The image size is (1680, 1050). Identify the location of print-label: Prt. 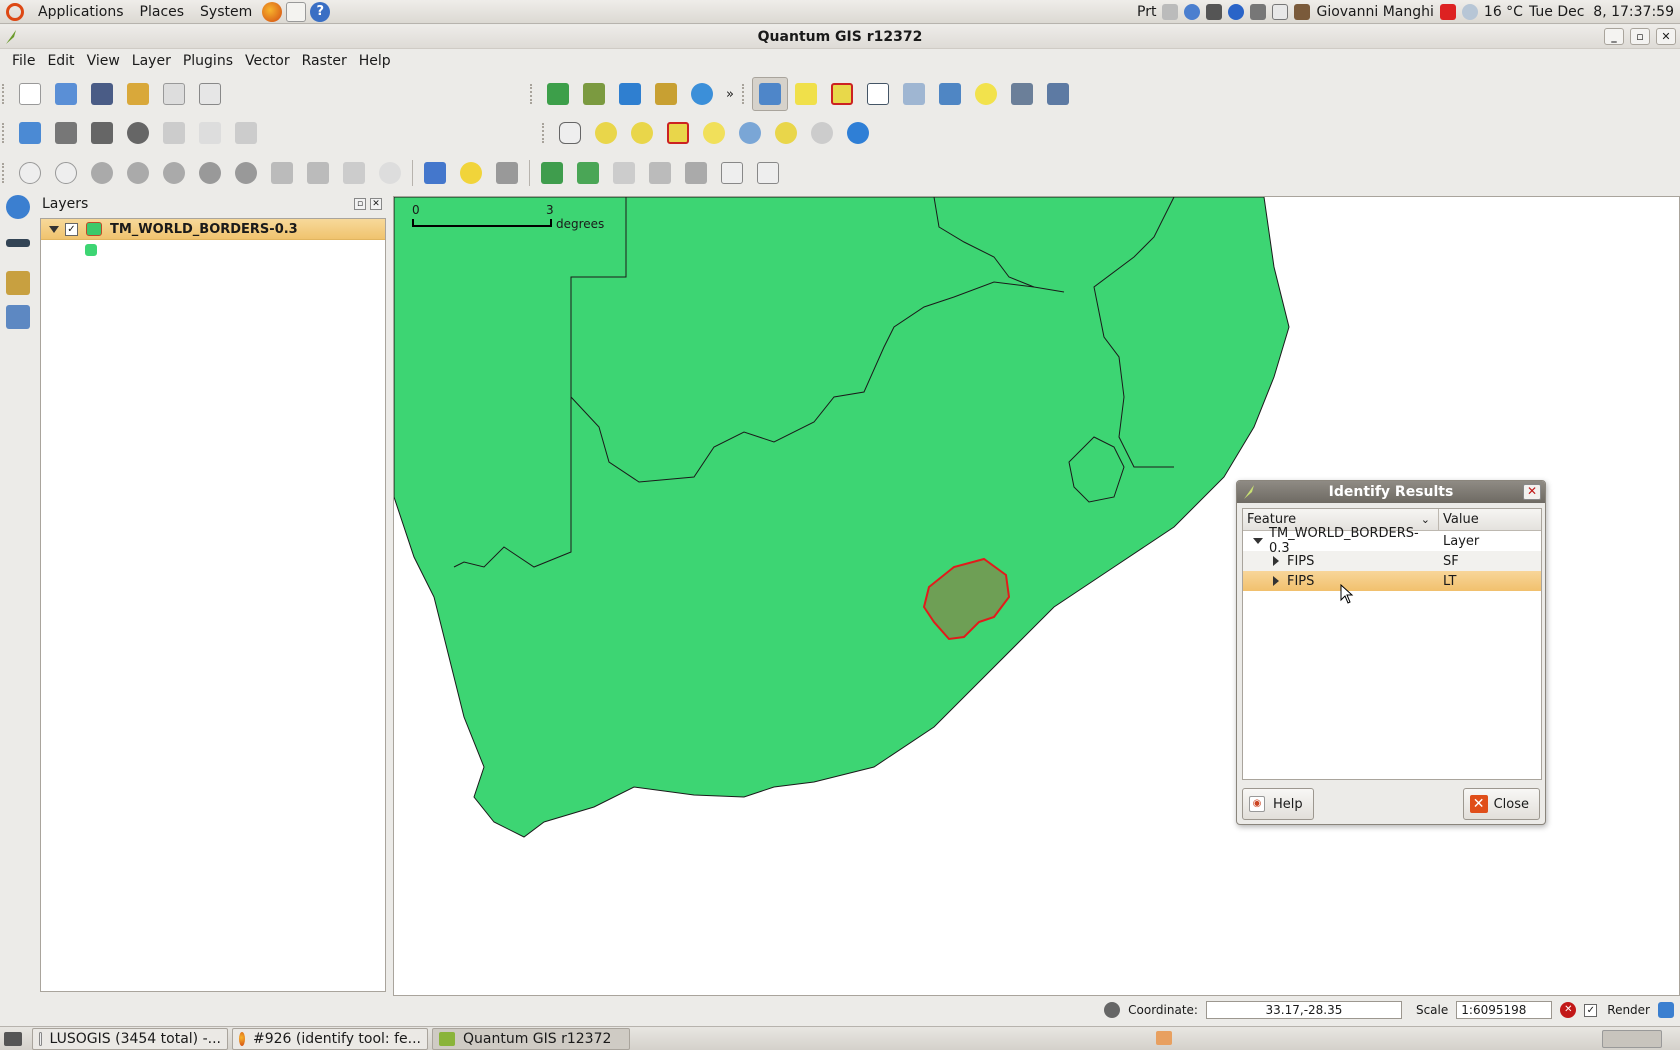
(1146, 12).